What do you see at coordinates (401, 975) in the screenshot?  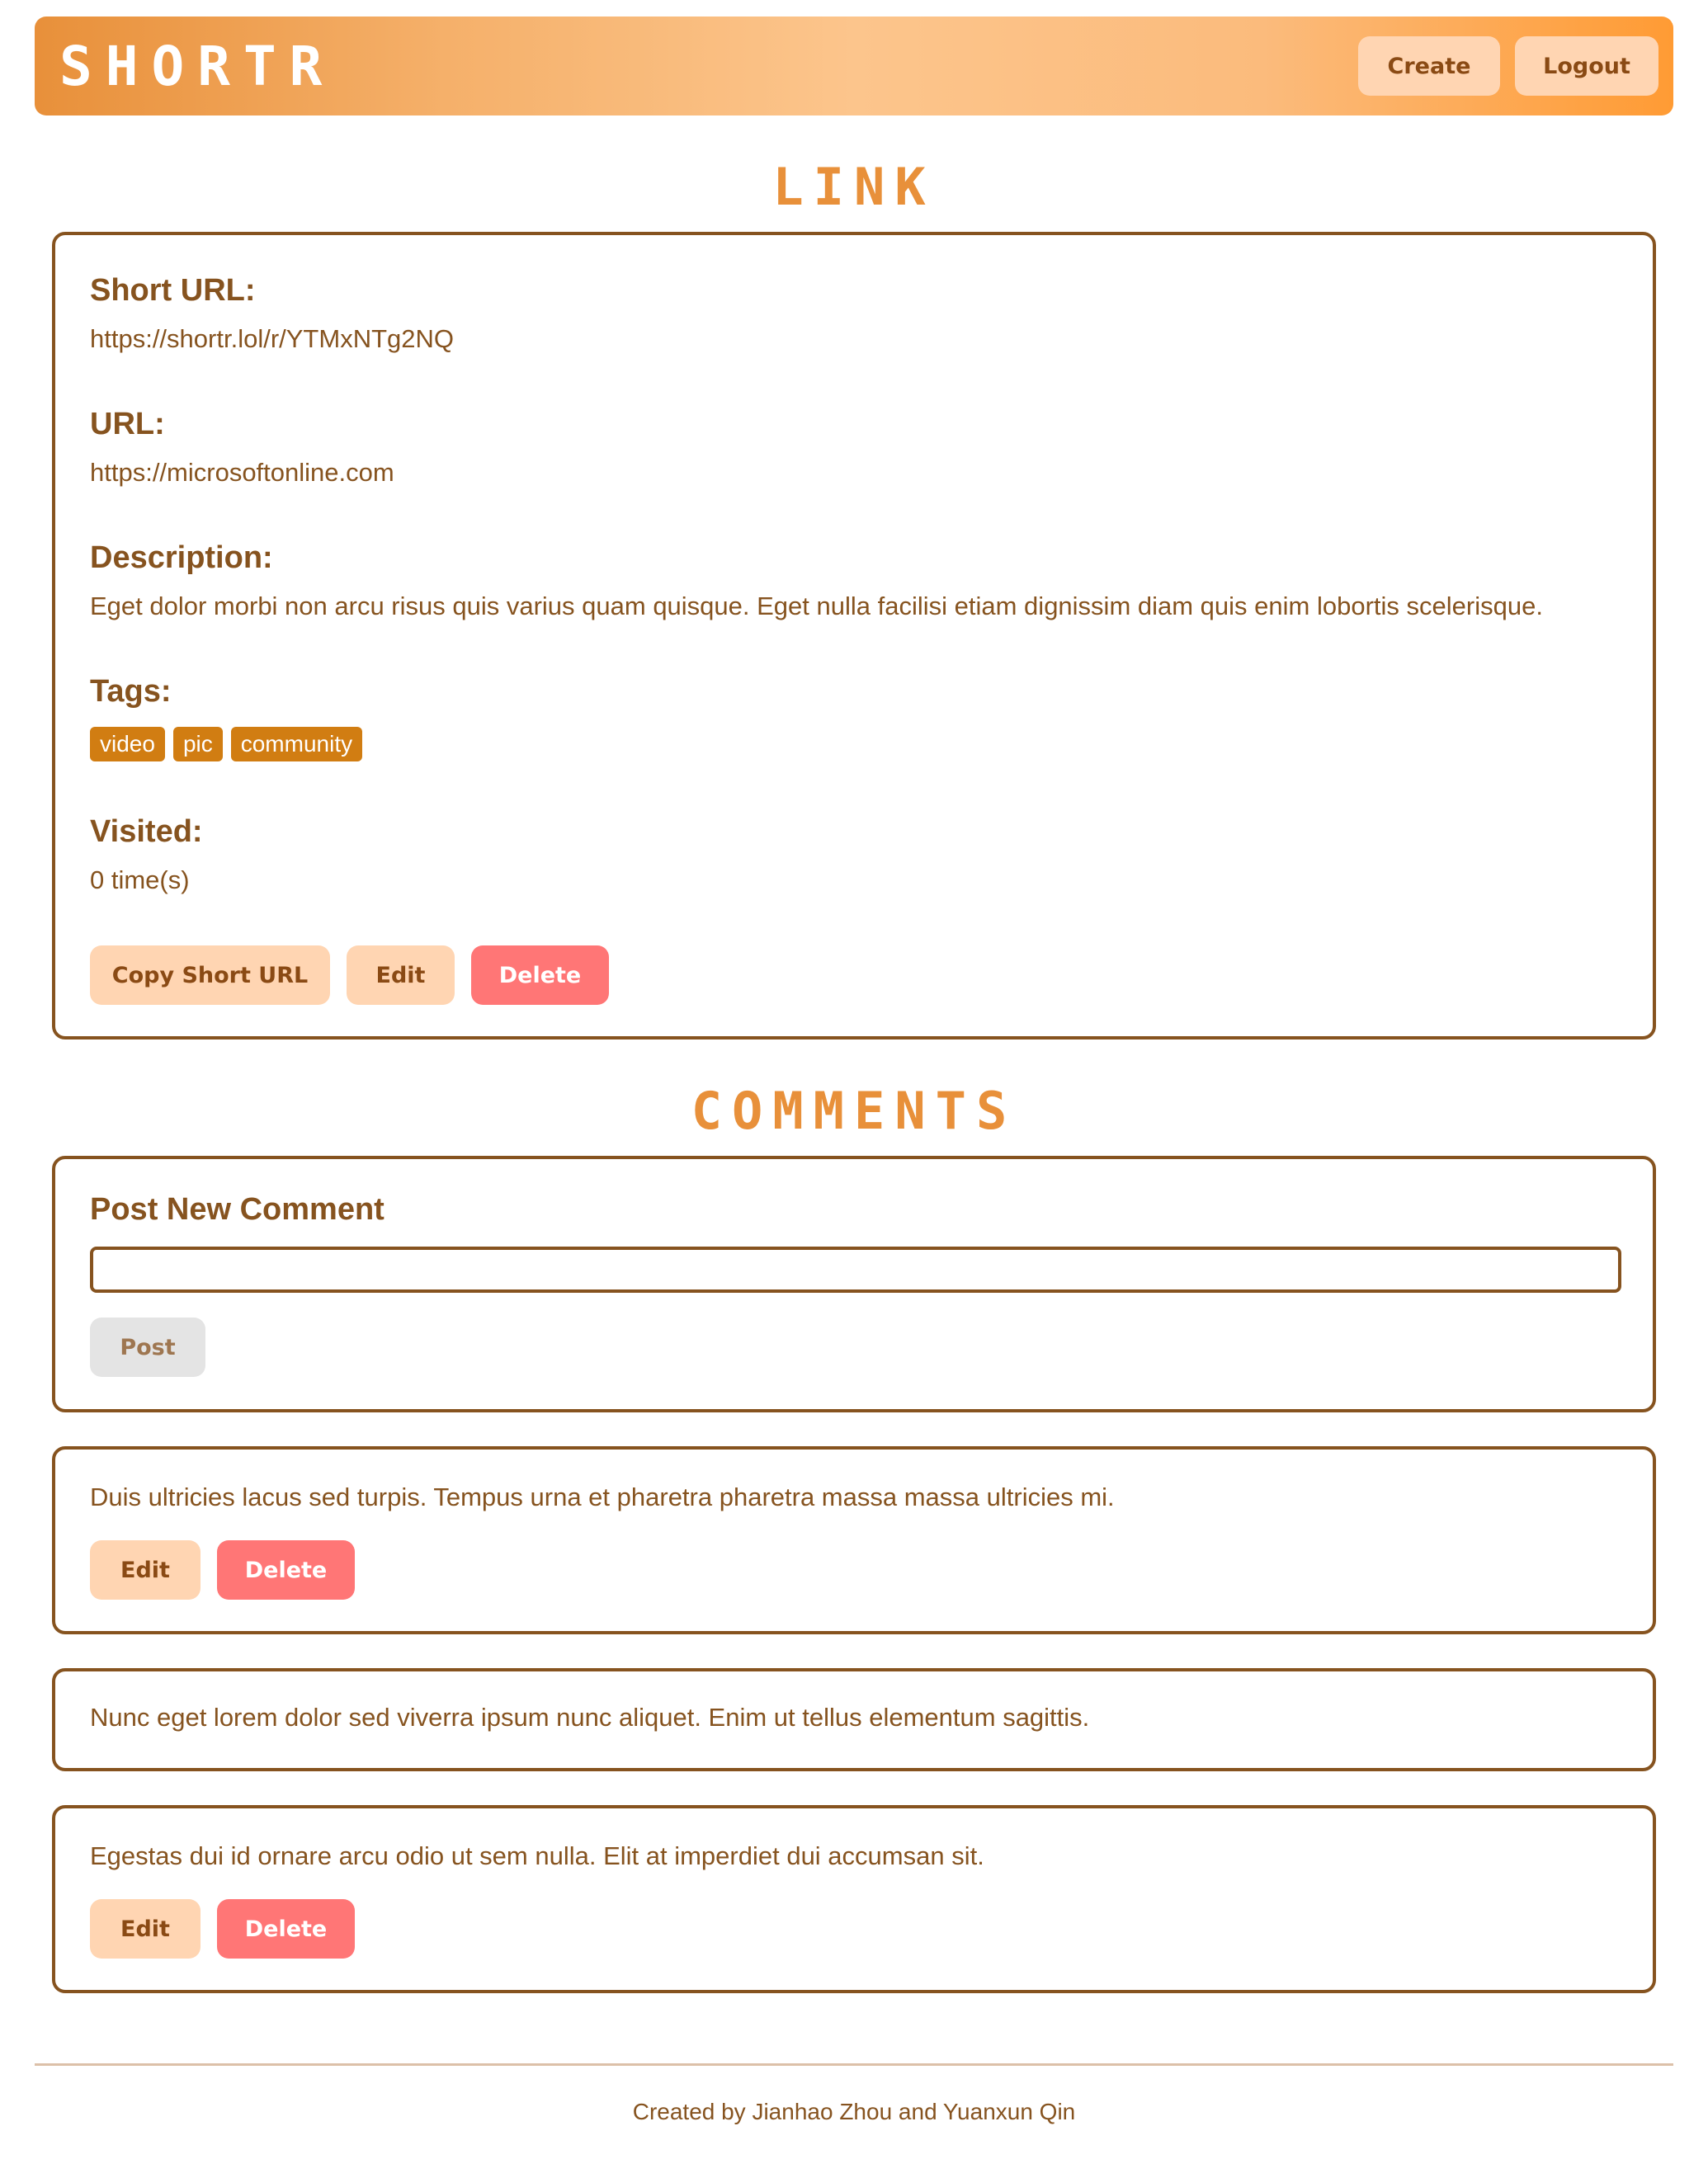 I see `edit-link-button: Edit` at bounding box center [401, 975].